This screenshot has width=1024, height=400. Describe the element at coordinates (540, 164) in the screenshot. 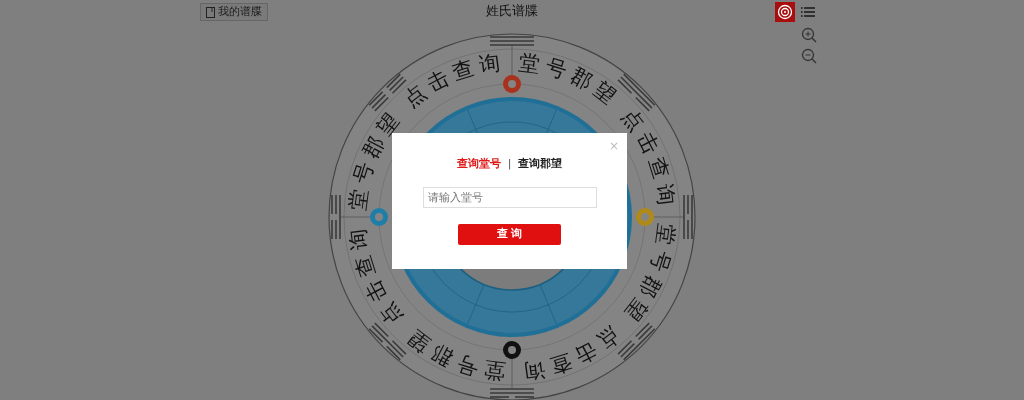

I see `dialog-tab: 查询郡望` at that location.